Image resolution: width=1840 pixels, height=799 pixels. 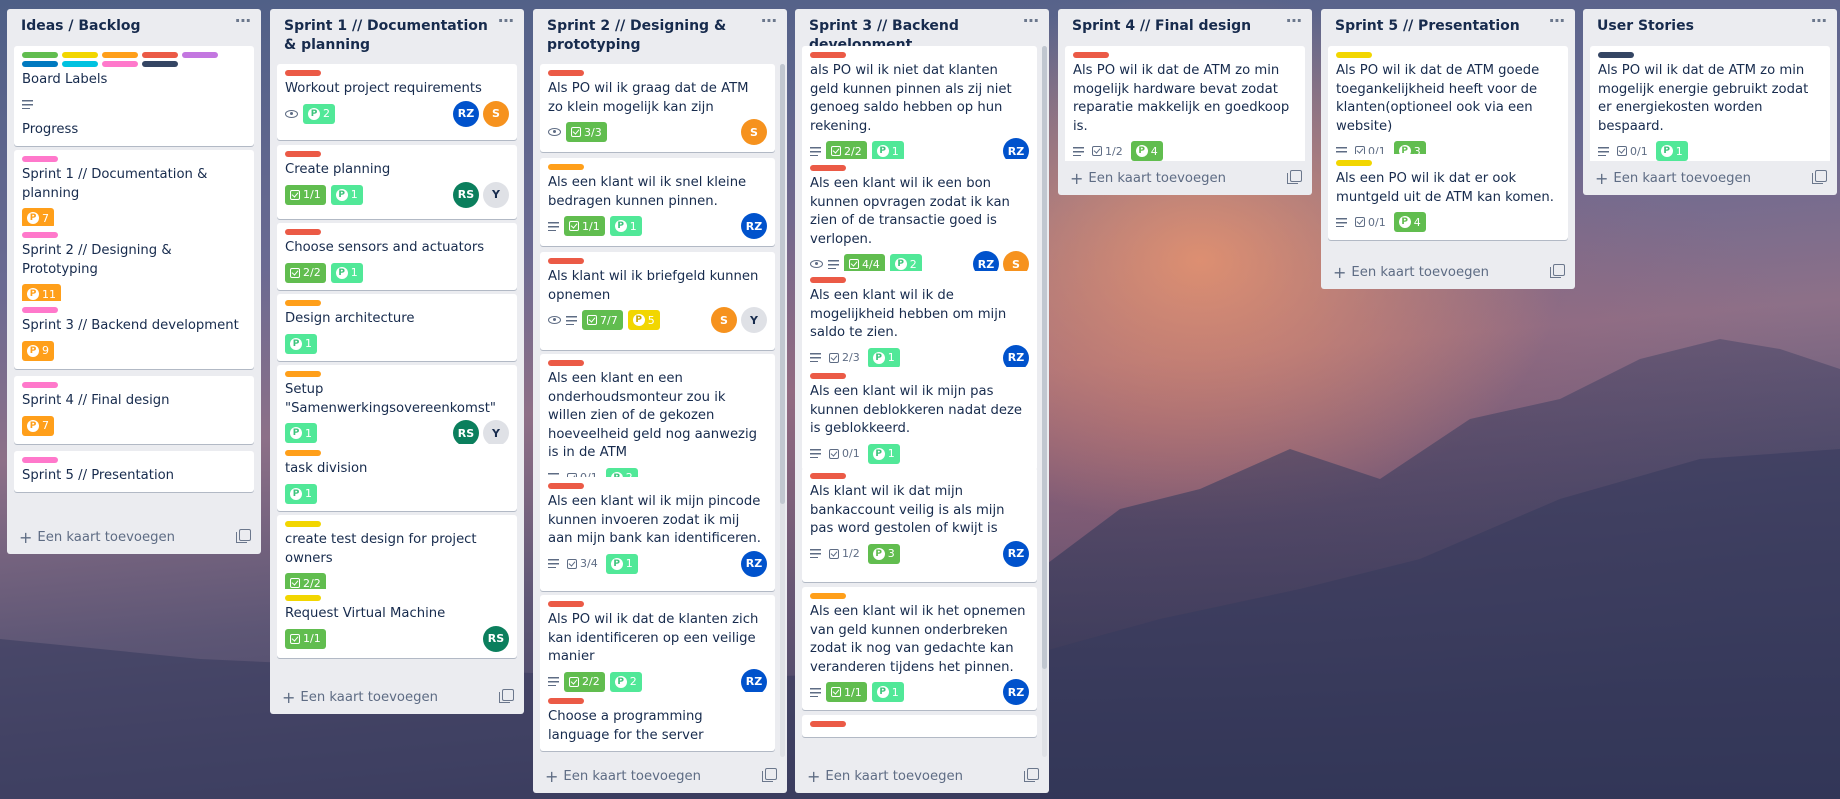 What do you see at coordinates (134, 335) in the screenshot?
I see `card: Sprint 3 // Backend development P 9` at bounding box center [134, 335].